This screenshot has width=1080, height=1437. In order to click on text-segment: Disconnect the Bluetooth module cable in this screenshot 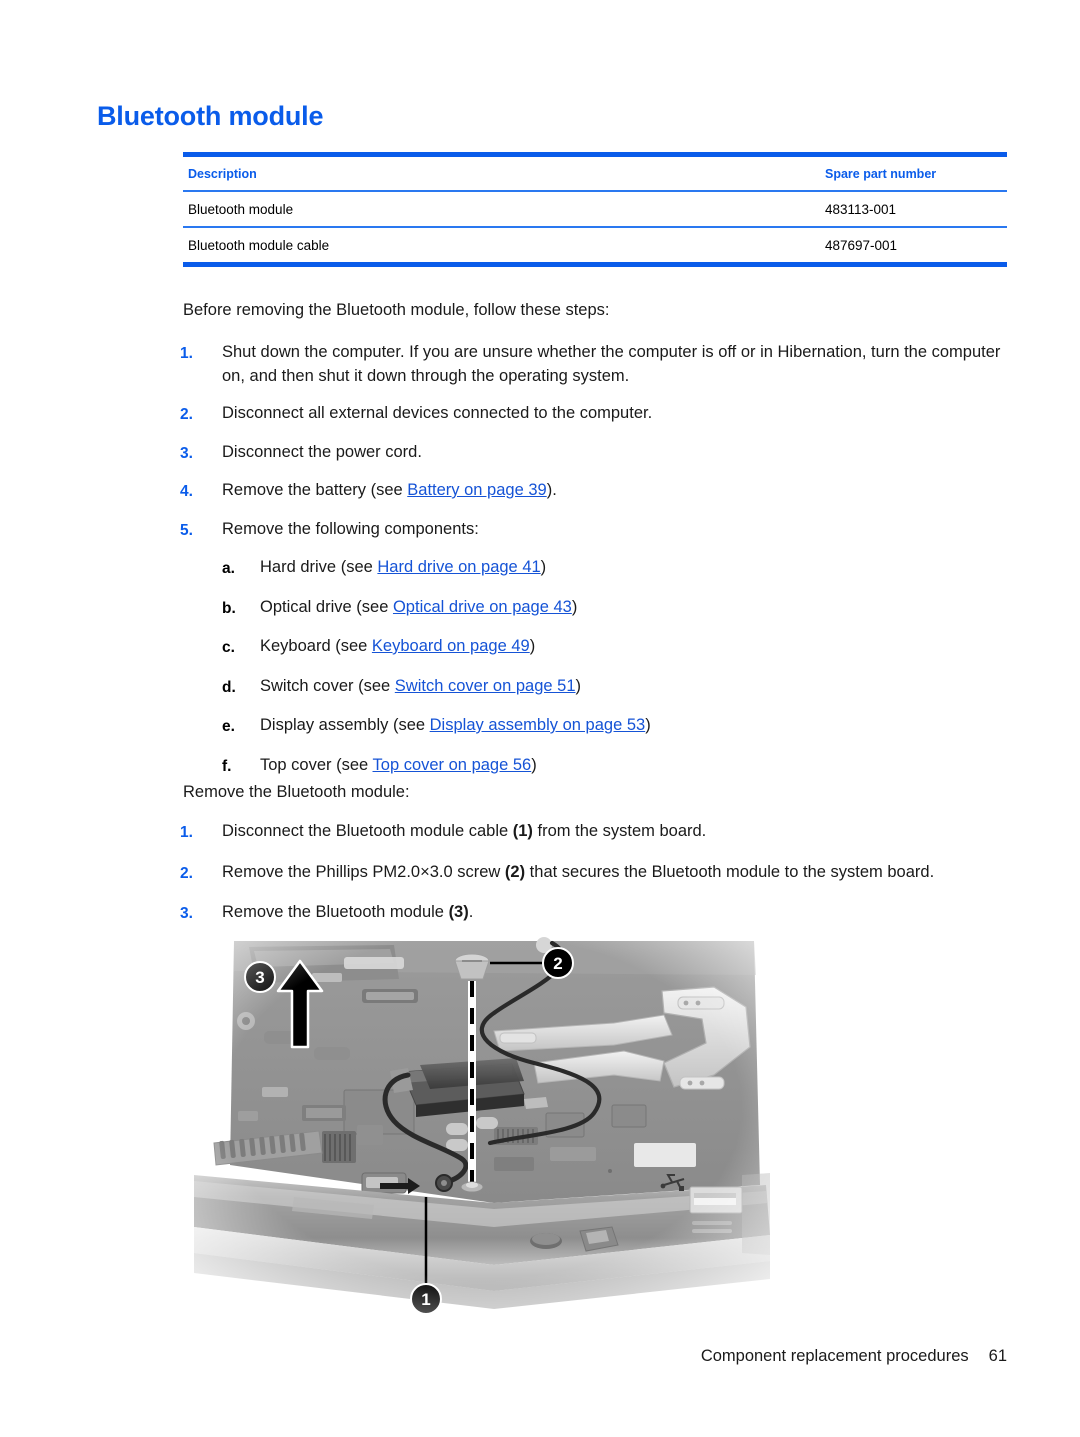, I will do `click(367, 831)`.